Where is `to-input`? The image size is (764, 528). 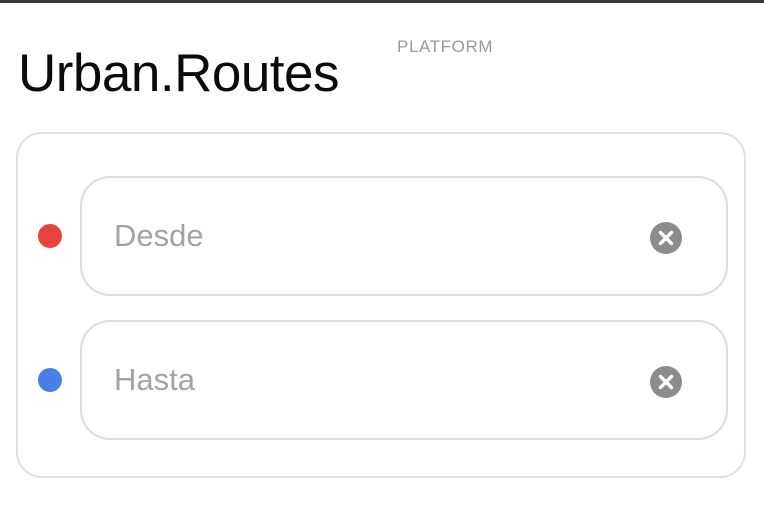 to-input is located at coordinates (364, 380).